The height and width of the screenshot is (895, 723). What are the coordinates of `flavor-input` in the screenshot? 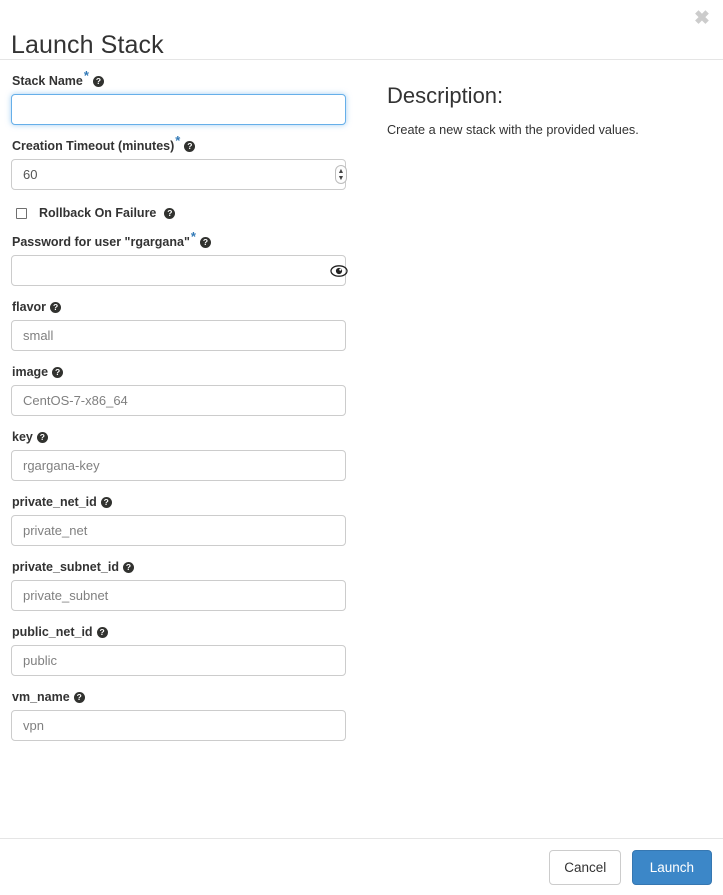 It's located at (178, 335).